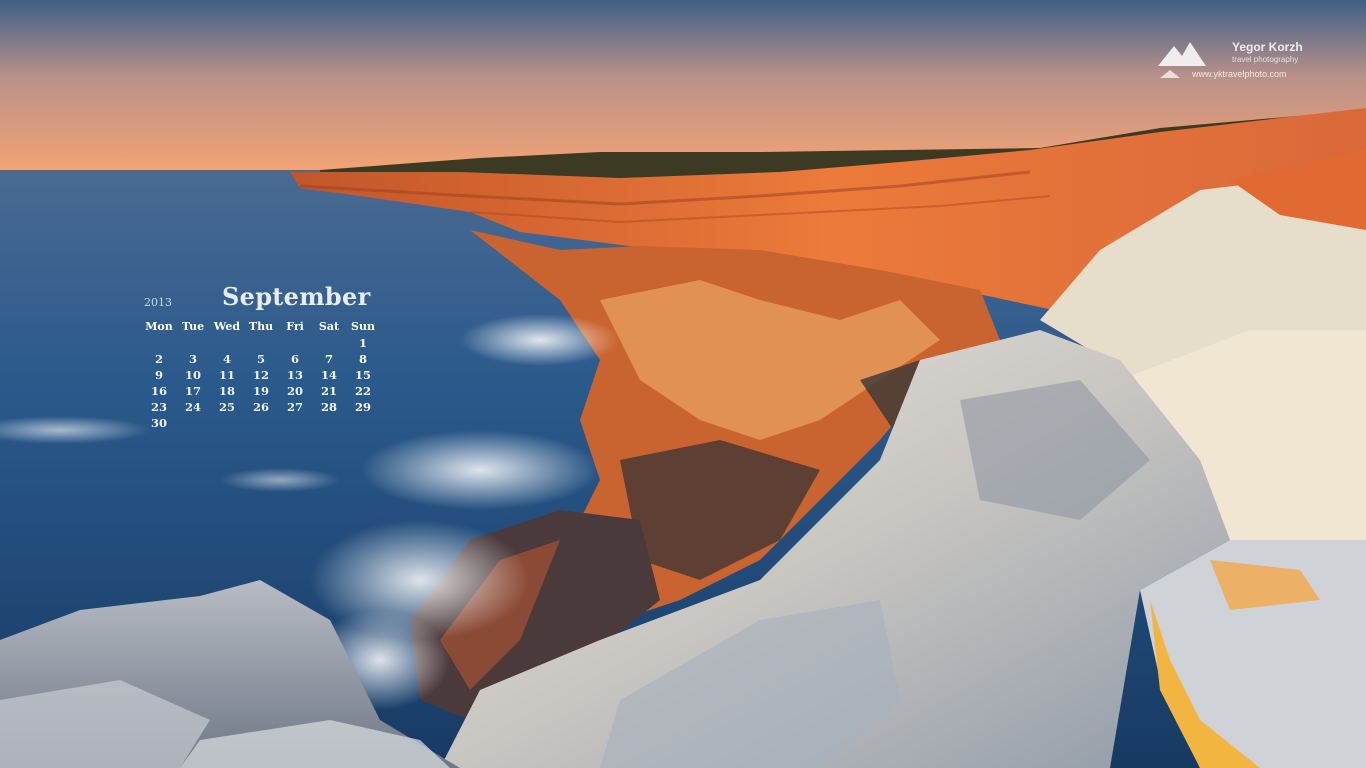  I want to click on calendar-day: 24, so click(192, 407).